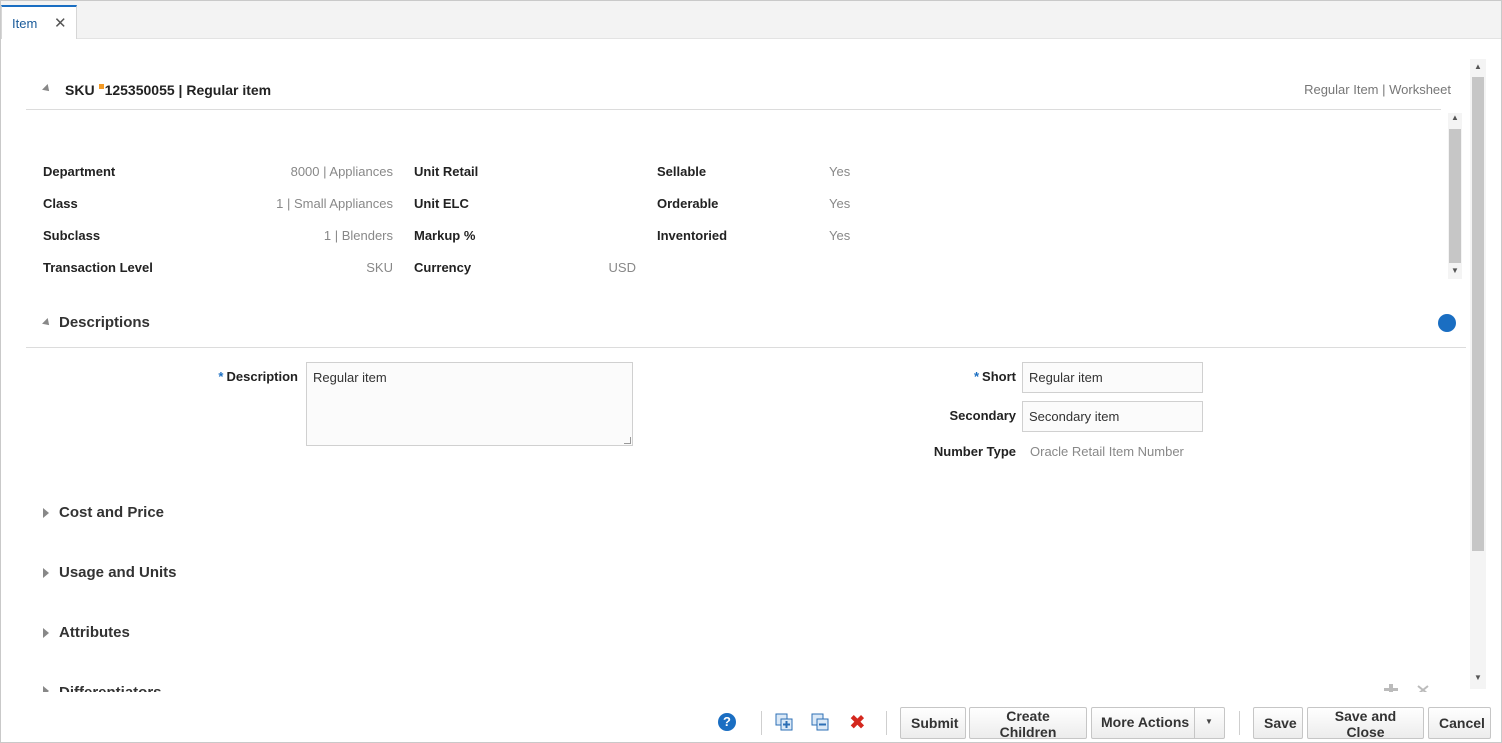 Image resolution: width=1502 pixels, height=743 pixels. Describe the element at coordinates (1112, 416) in the screenshot. I see `secondary-description-input: Secondary item` at that location.